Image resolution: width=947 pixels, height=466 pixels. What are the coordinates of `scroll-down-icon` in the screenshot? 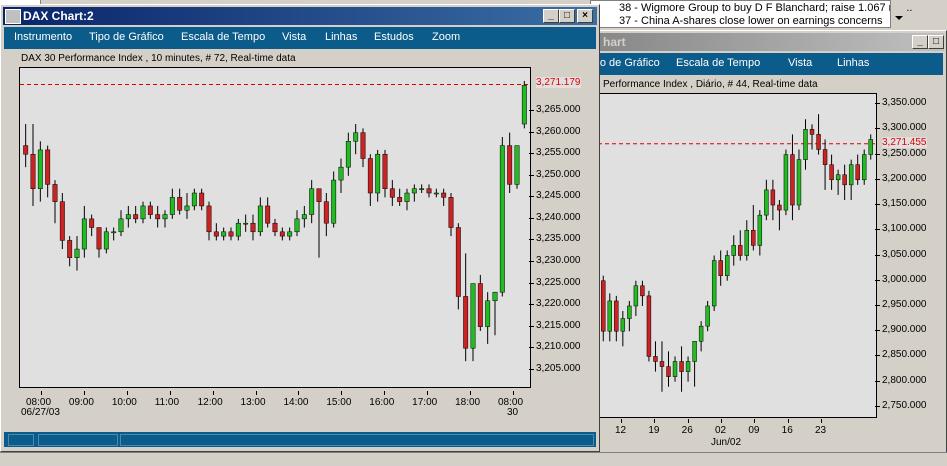 It's located at (899, 18).